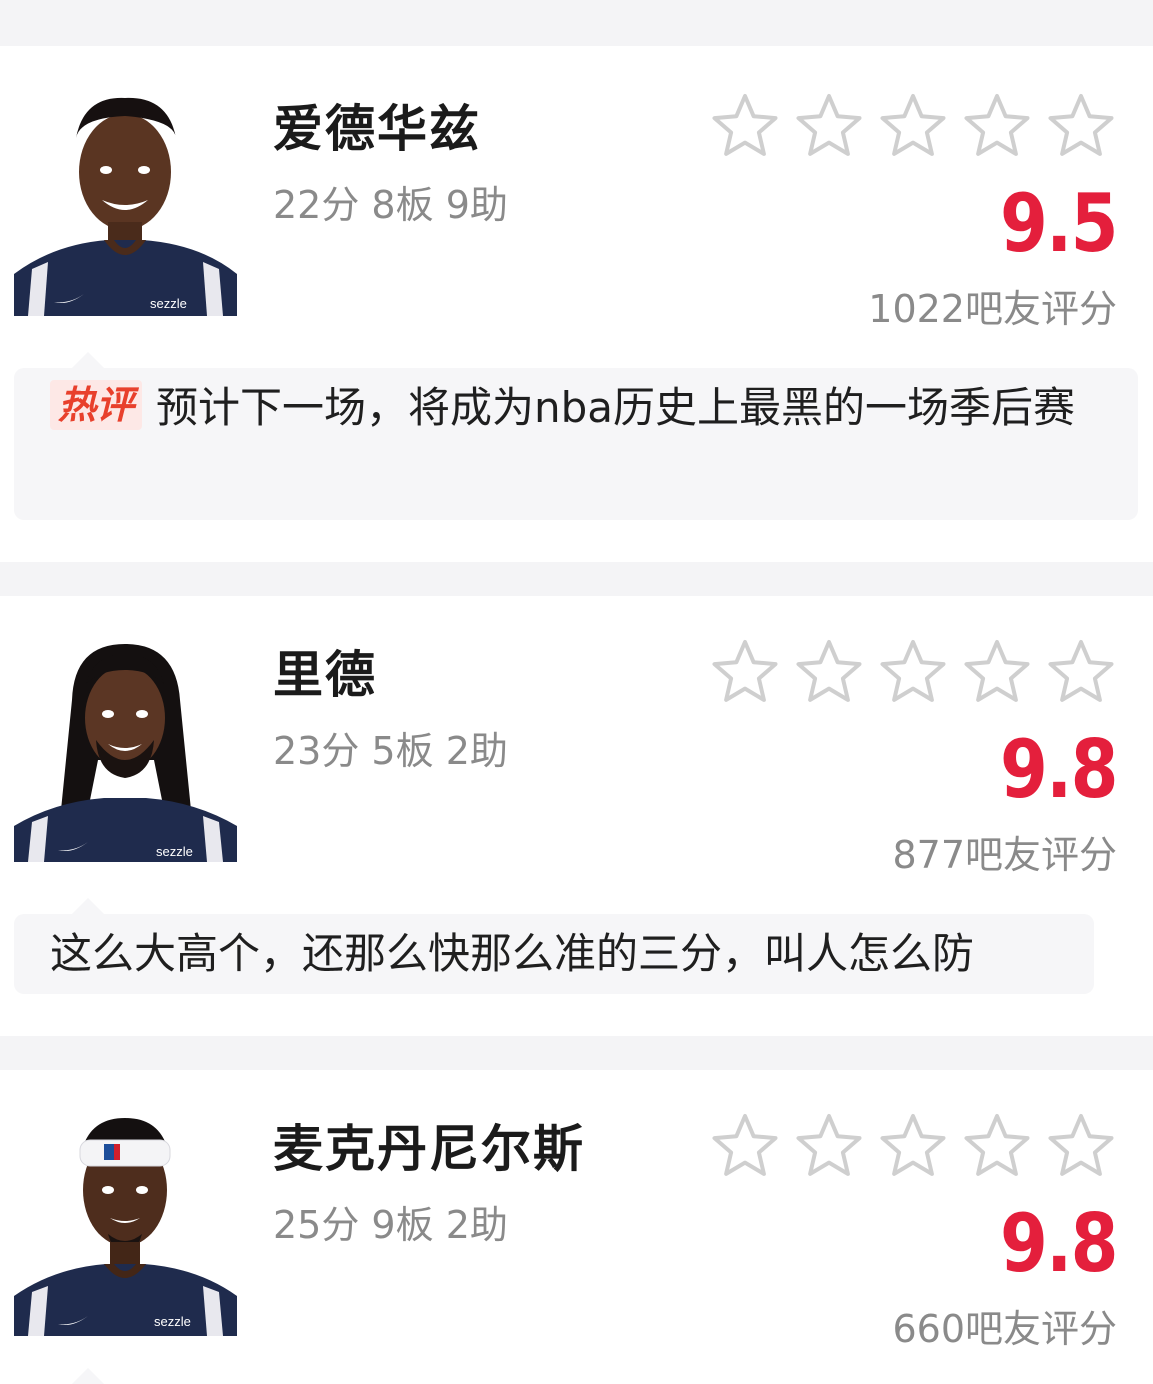 This screenshot has width=1153, height=1384. I want to click on player-score: 9.5, so click(1059, 223).